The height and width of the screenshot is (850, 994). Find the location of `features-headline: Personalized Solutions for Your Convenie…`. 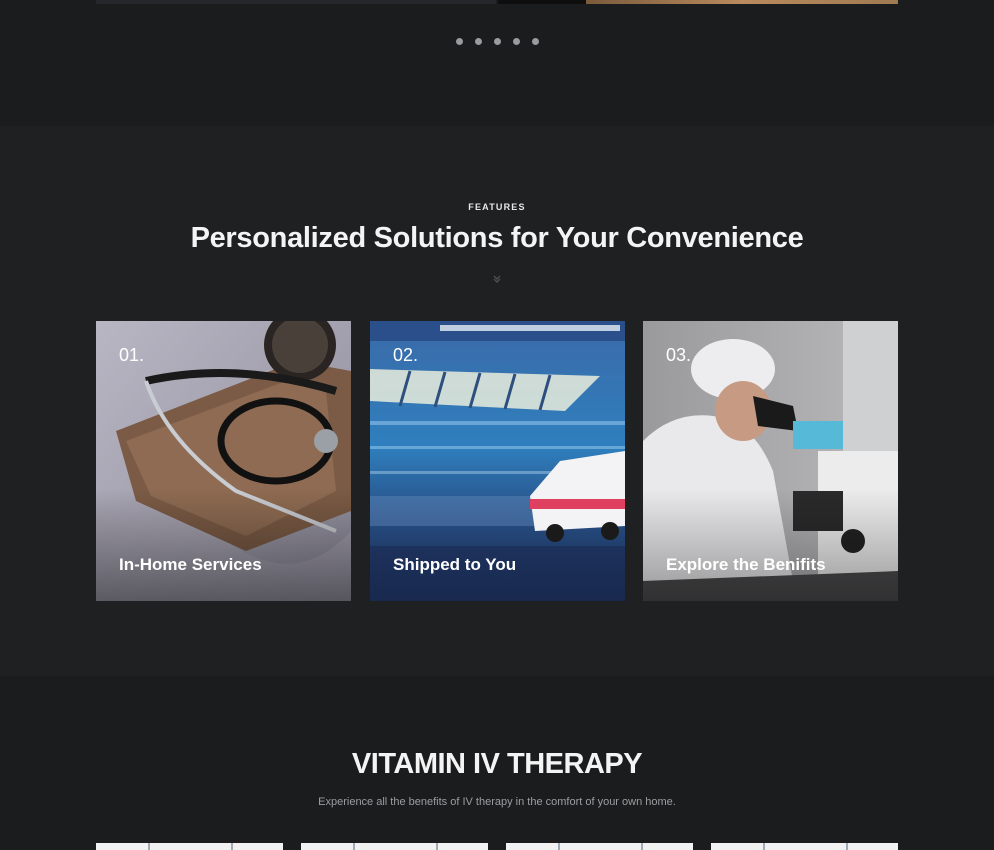

features-headline: Personalized Solutions for Your Convenie… is located at coordinates (497, 238).